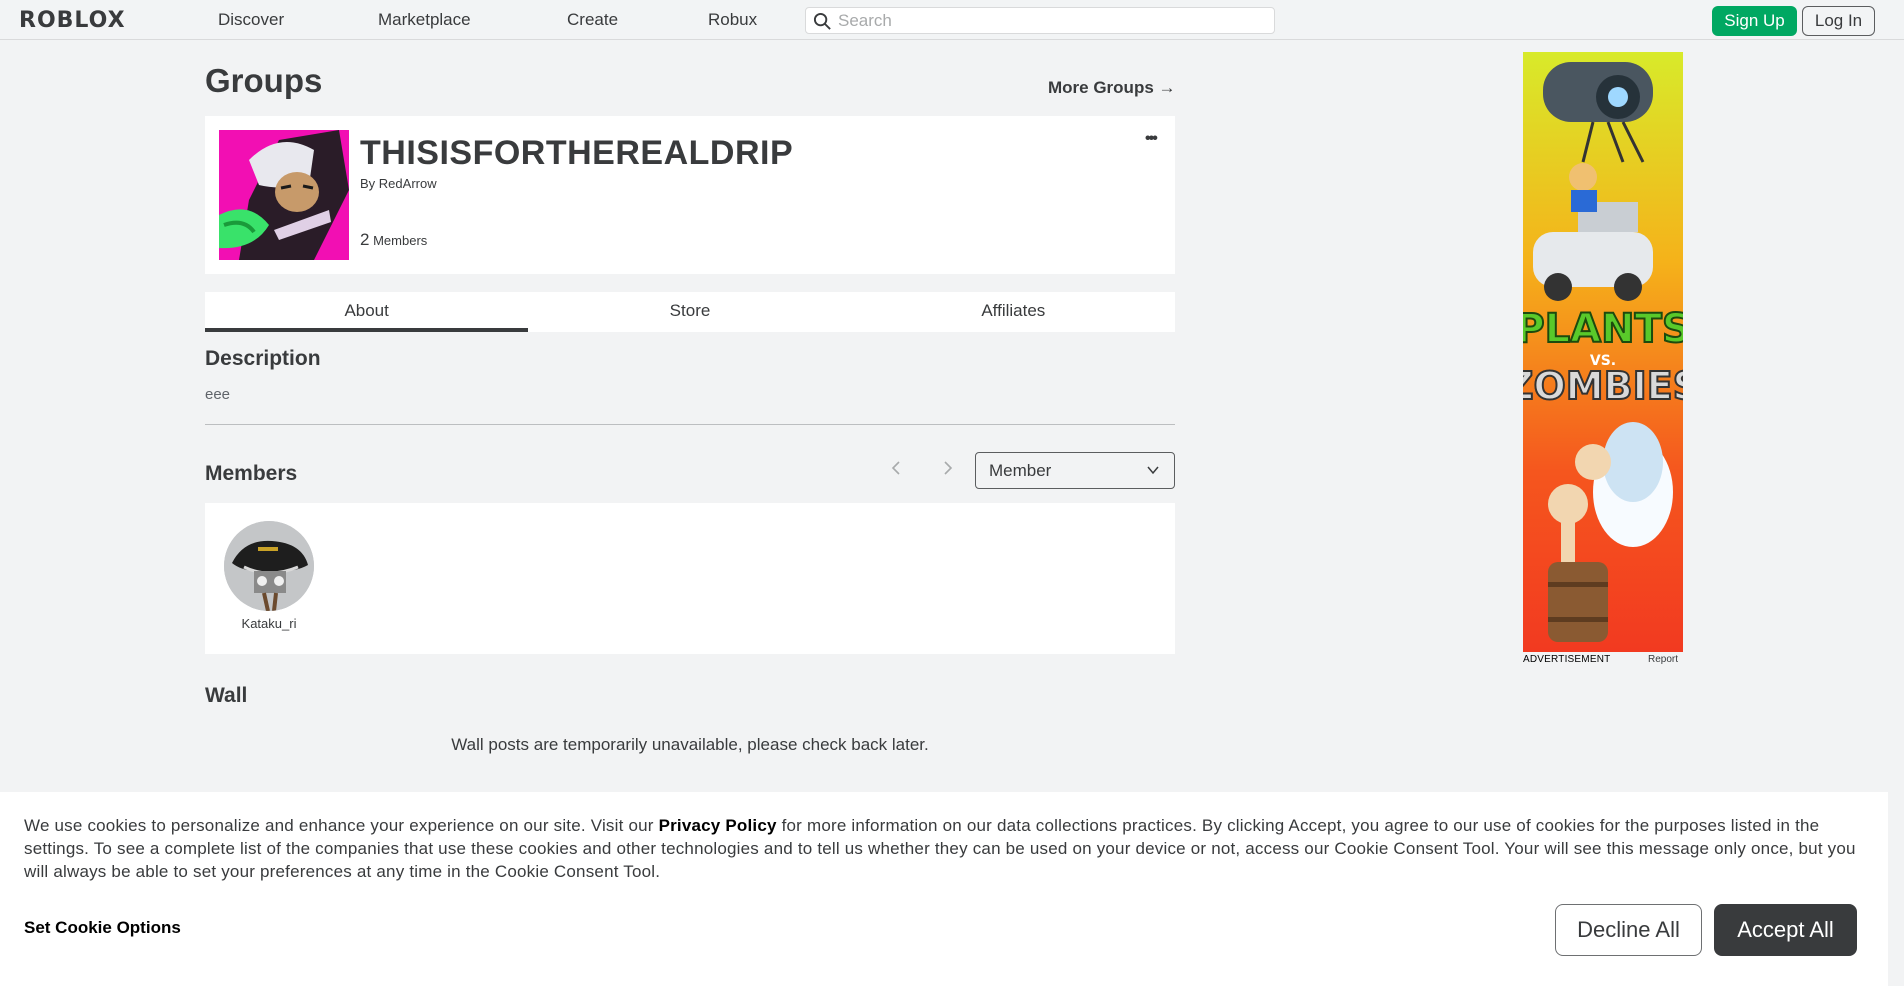  What do you see at coordinates (226, 695) in the screenshot?
I see `wall-heading: Wall` at bounding box center [226, 695].